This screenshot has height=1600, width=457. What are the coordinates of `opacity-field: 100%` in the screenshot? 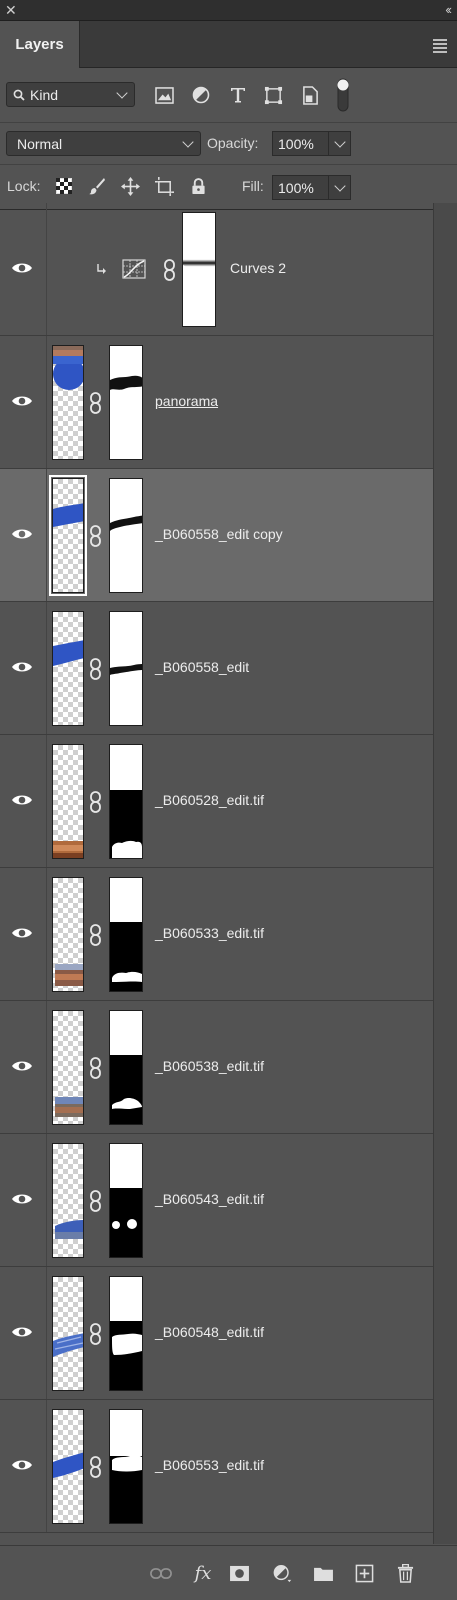 It's located at (300, 143).